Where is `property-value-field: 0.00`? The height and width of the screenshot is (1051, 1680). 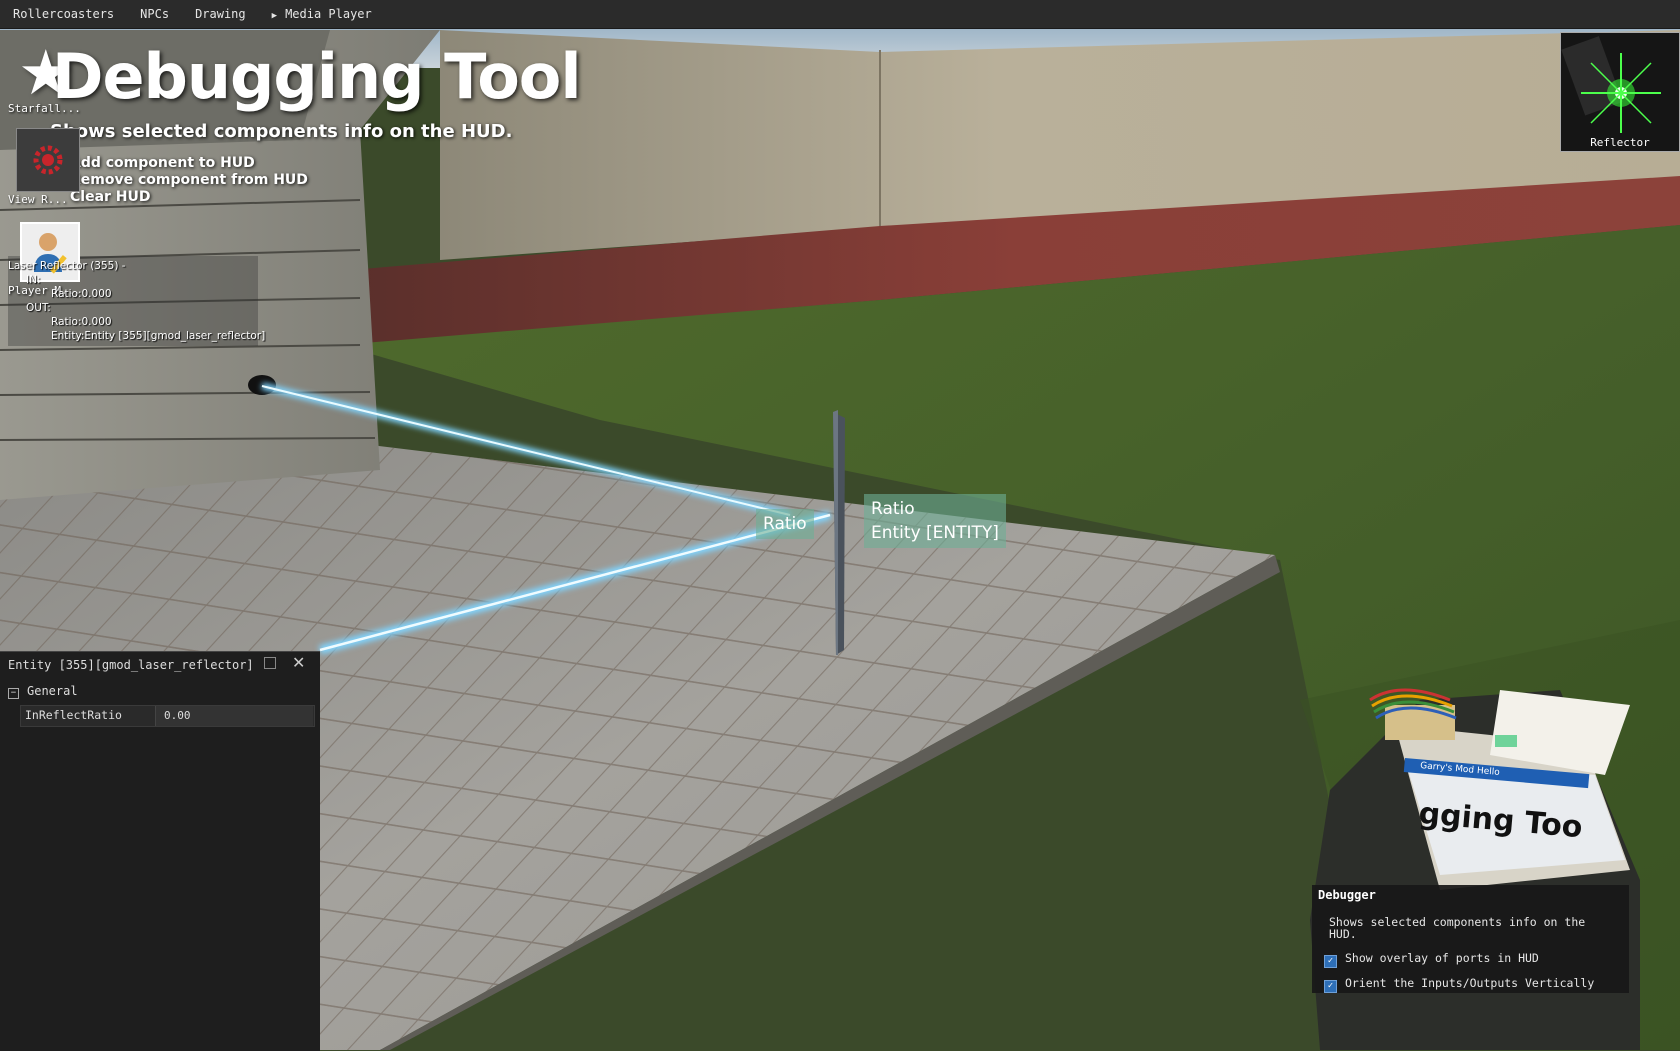
property-value-field: 0.00 is located at coordinates (234, 716).